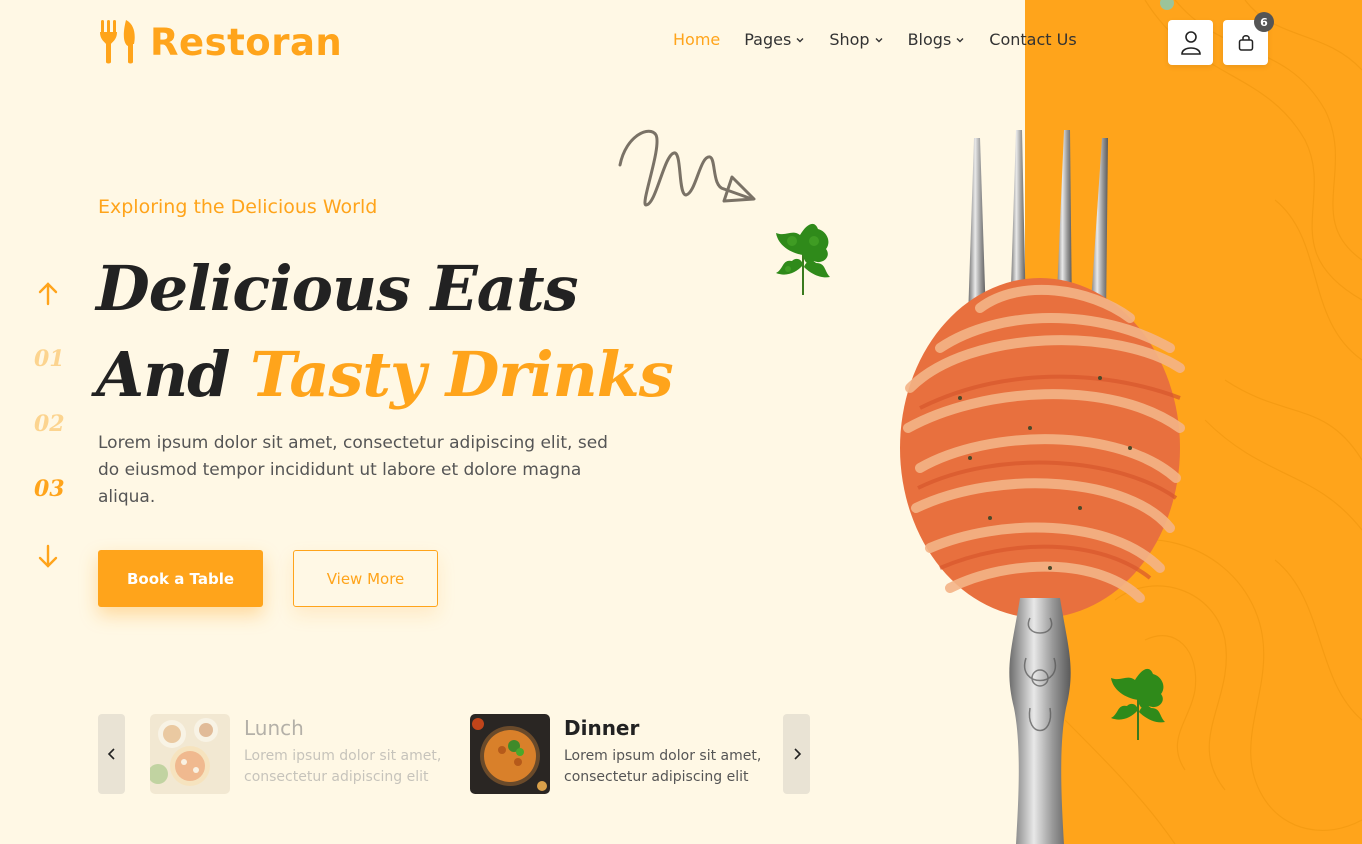  I want to click on hero-title-accent: Tasty Drinks, so click(461, 374).